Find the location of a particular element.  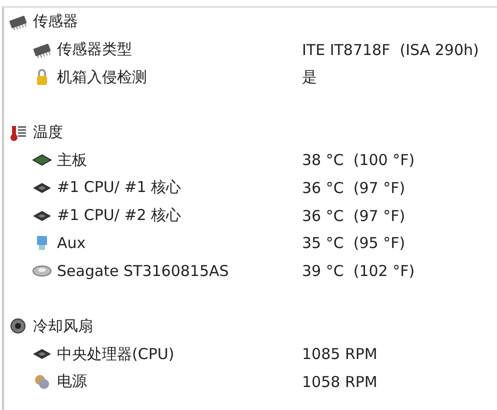

sensor-name: 电源 is located at coordinates (72, 382).